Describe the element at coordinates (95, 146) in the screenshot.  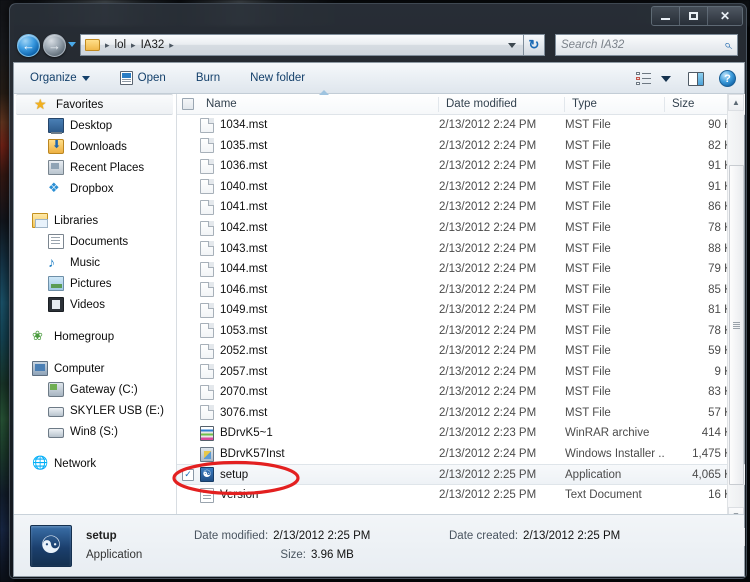
I see `sidebar-item-downloads: Downloads` at that location.